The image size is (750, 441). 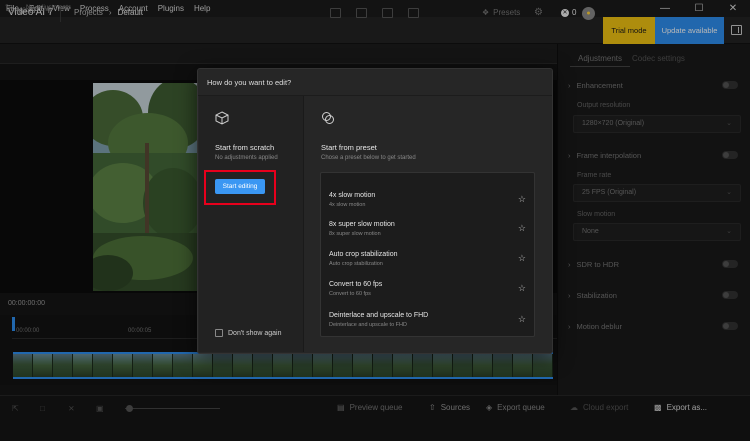 What do you see at coordinates (328, 118) in the screenshot?
I see `presets-icon` at bounding box center [328, 118].